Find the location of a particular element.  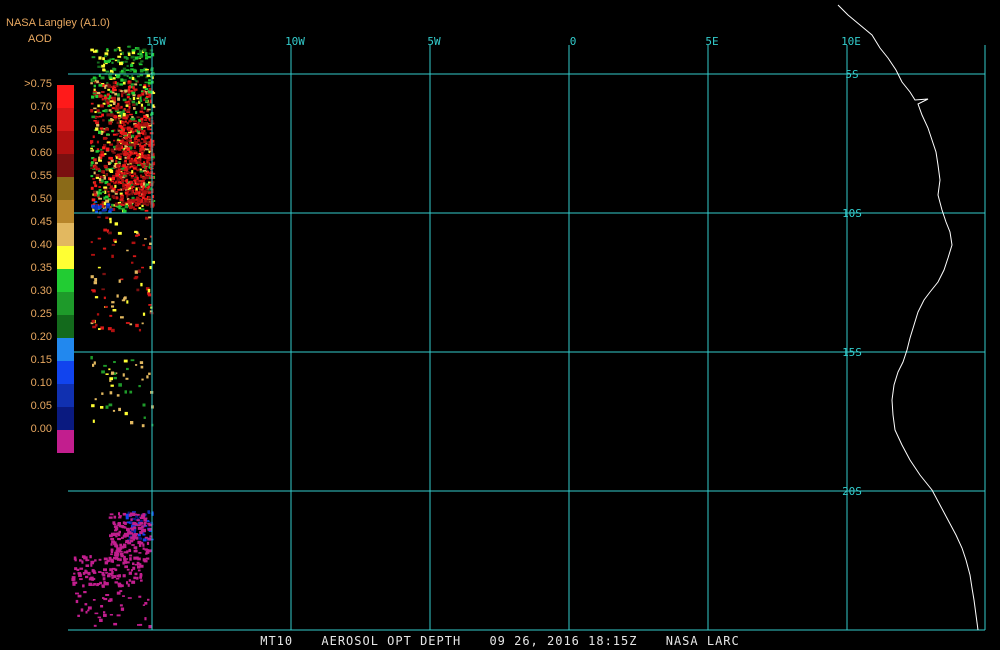

footer-name: AEROSOL OPT DEPTH is located at coordinates (391, 641).